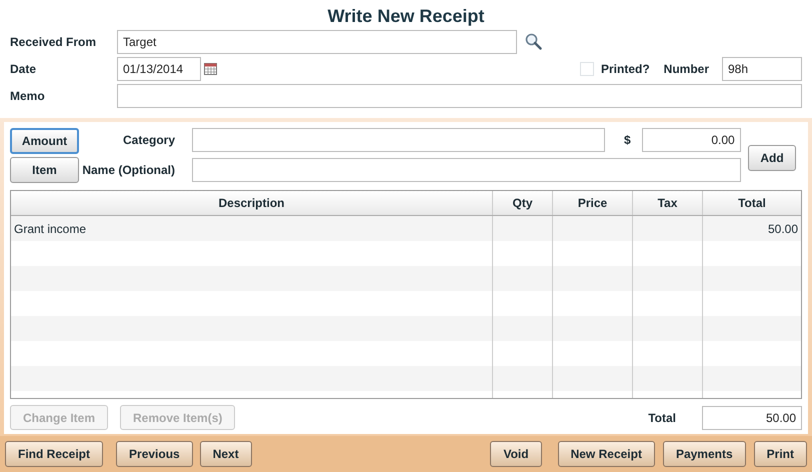 Image resolution: width=812 pixels, height=472 pixels. Describe the element at coordinates (466, 170) in the screenshot. I see `text-field` at that location.